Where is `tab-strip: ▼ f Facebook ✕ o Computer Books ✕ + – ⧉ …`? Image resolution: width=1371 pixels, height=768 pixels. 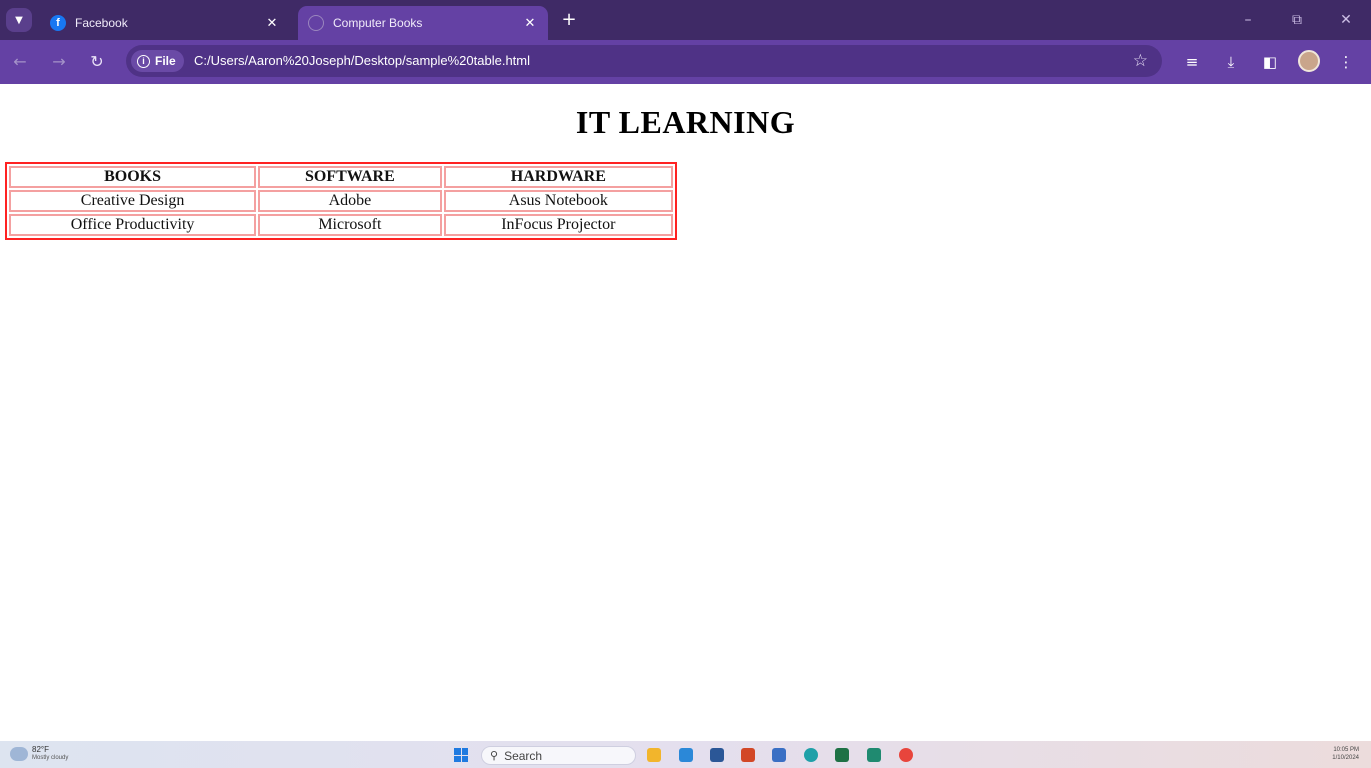 tab-strip: ▼ f Facebook ✕ o Computer Books ✕ + – ⧉ … is located at coordinates (685, 20).